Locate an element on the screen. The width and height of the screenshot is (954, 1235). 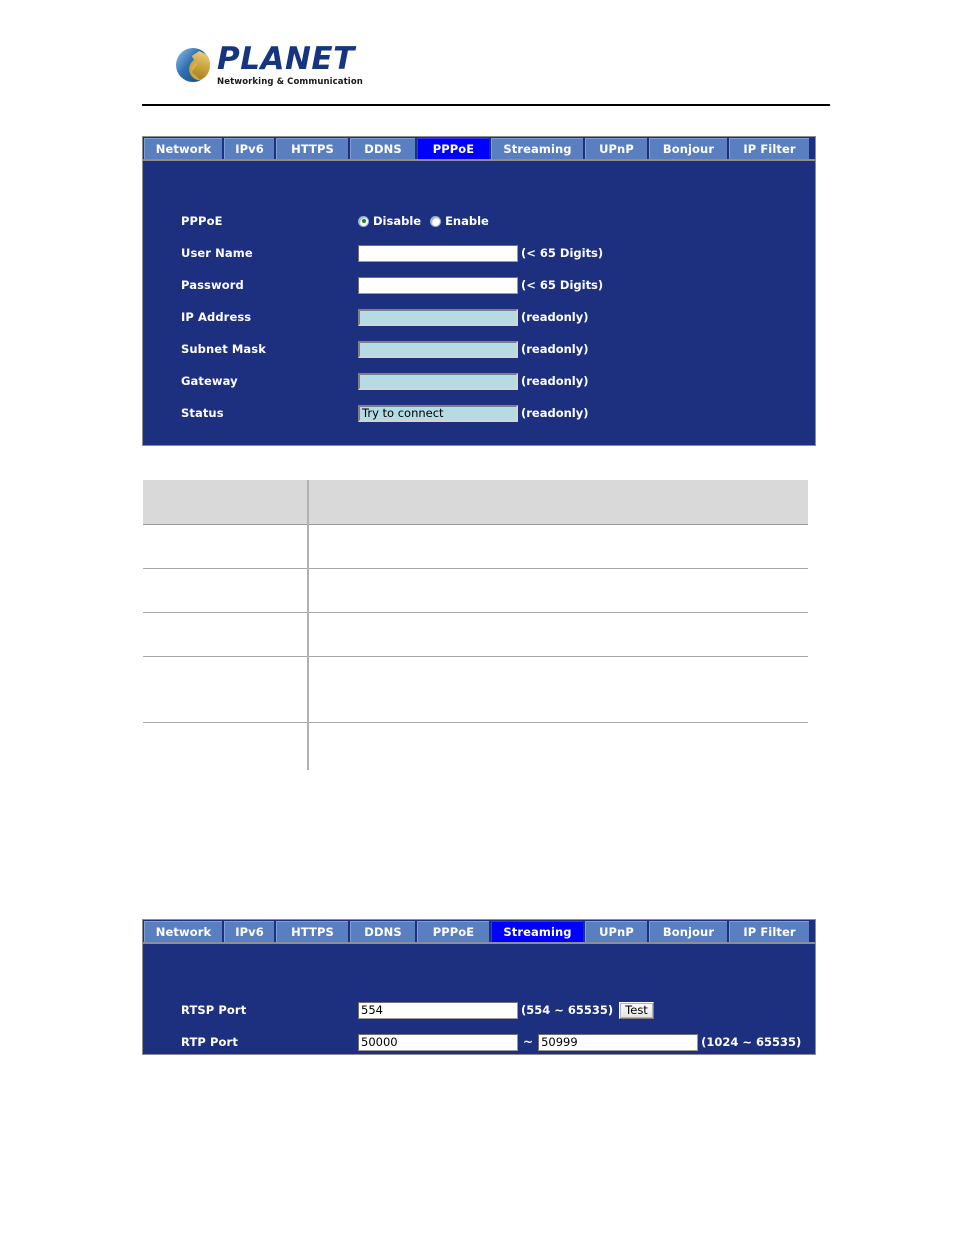
form-row-rtsp-port: RTSP Port (554 ~ 65535) Test is located at coordinates (479, 1010).